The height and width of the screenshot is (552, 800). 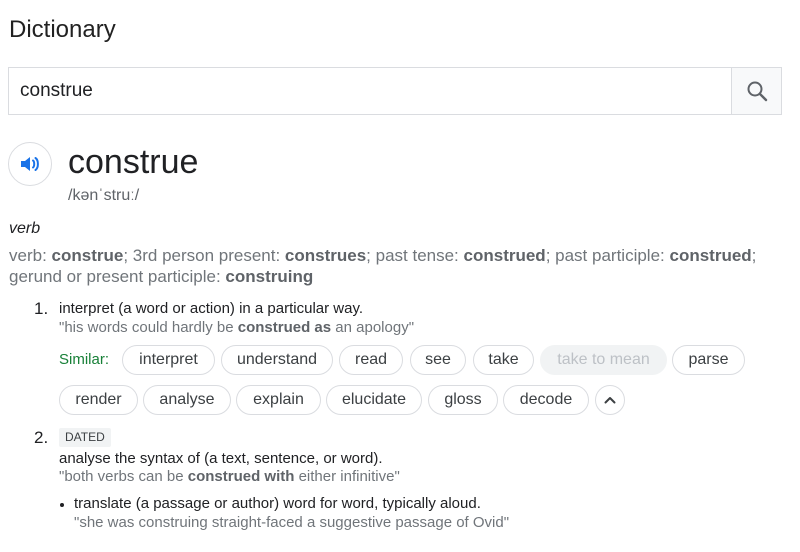 What do you see at coordinates (62, 29) in the screenshot?
I see `page-title: Dictionary` at bounding box center [62, 29].